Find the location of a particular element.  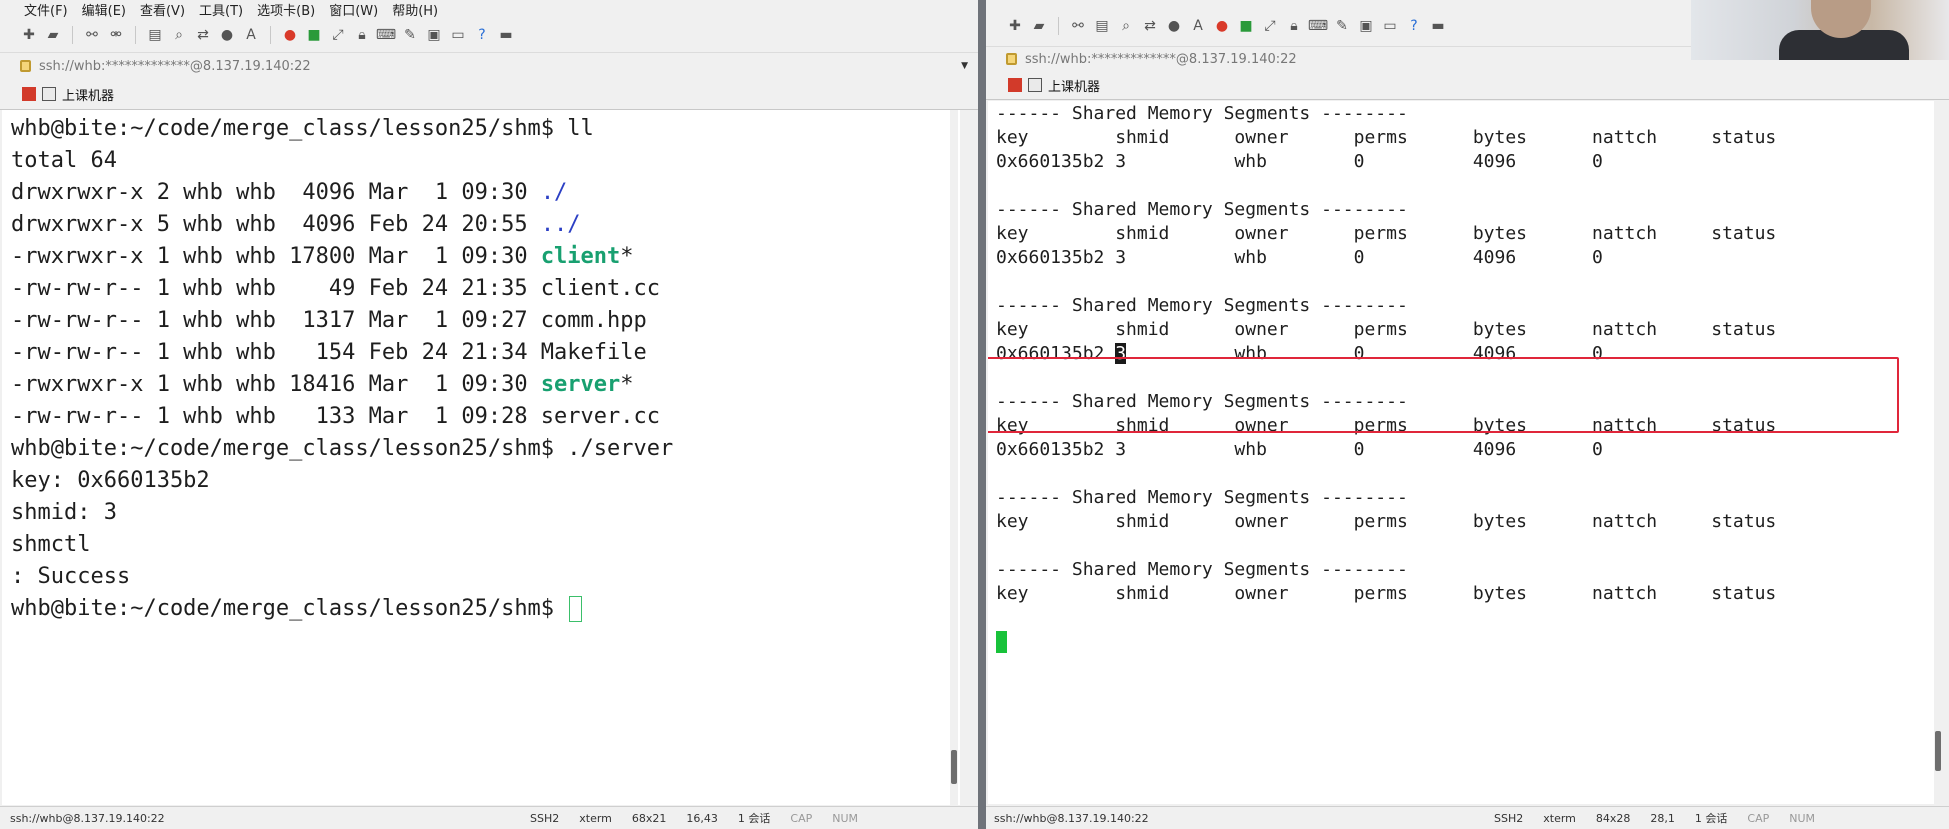

right-session-bar: 上课机器 is located at coordinates (1467, 85).